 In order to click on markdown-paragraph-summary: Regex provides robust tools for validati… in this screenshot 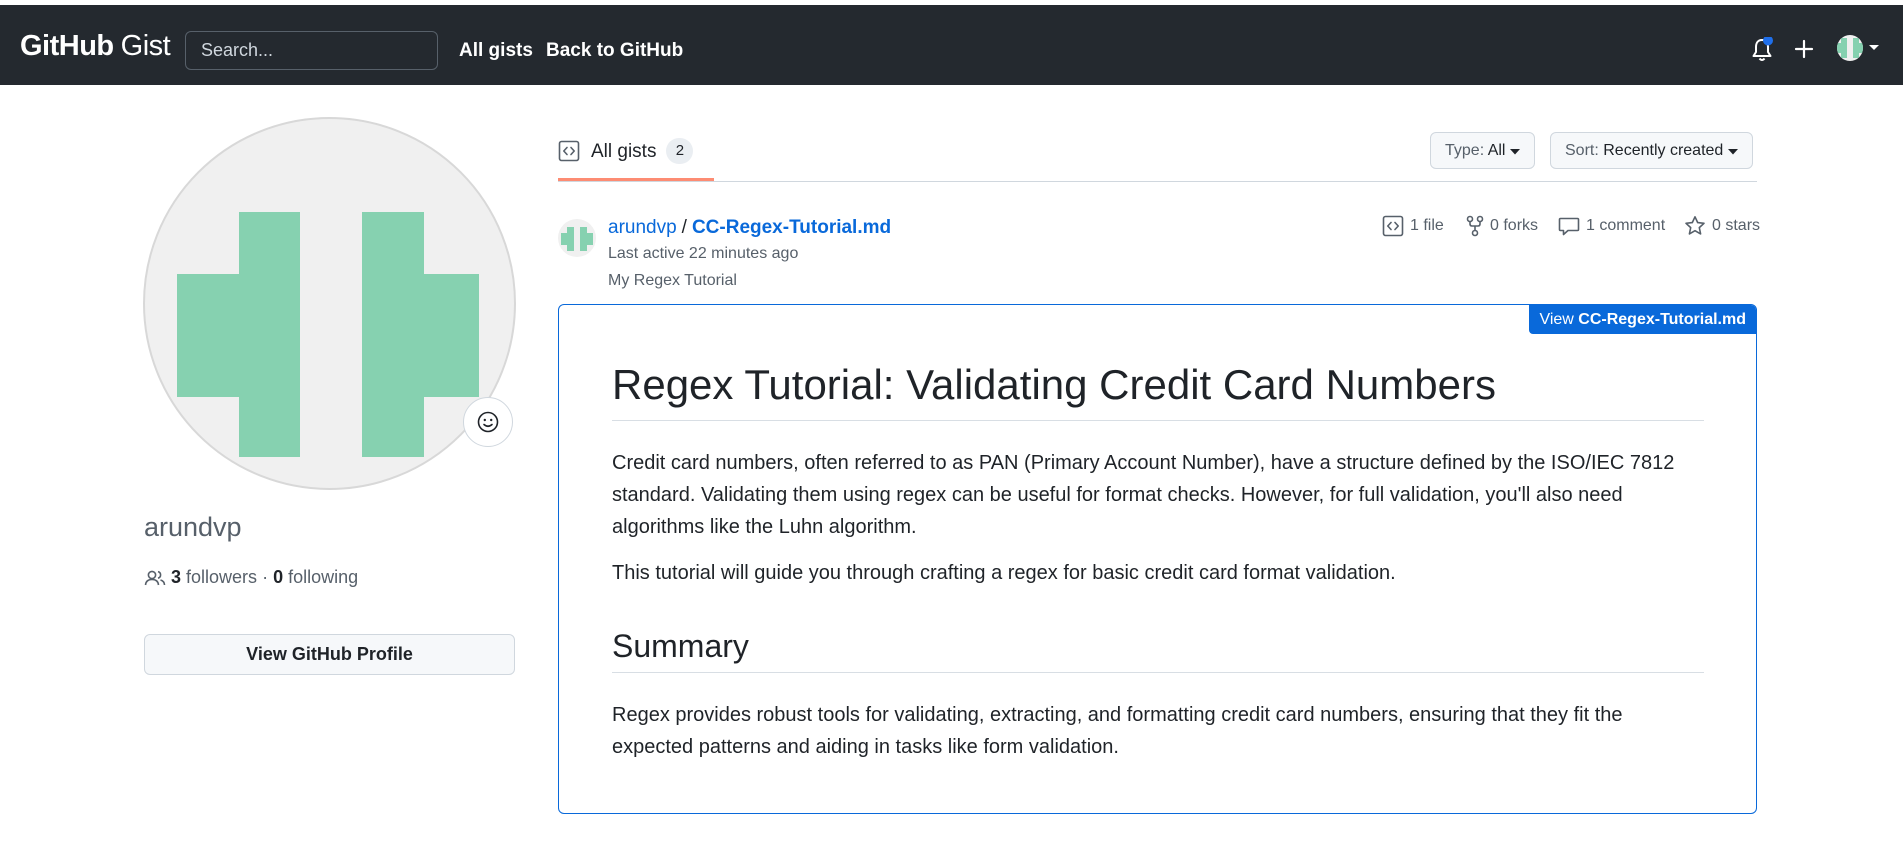, I will do `click(1117, 731)`.